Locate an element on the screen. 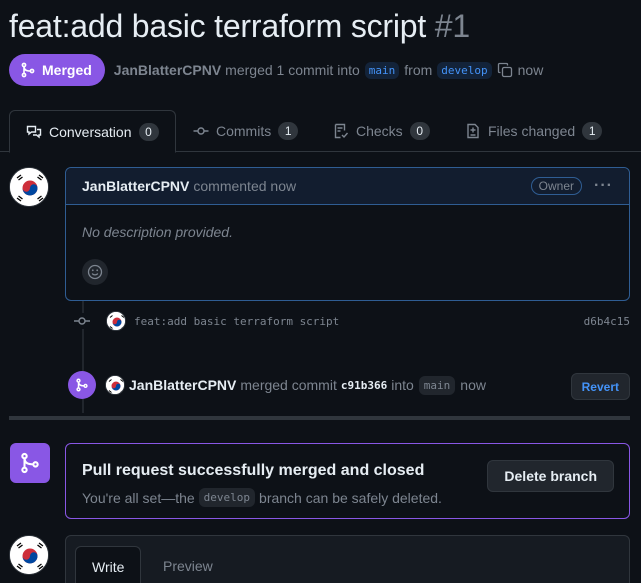 The height and width of the screenshot is (583, 641). comment-discussion-icon is located at coordinates (34, 131).